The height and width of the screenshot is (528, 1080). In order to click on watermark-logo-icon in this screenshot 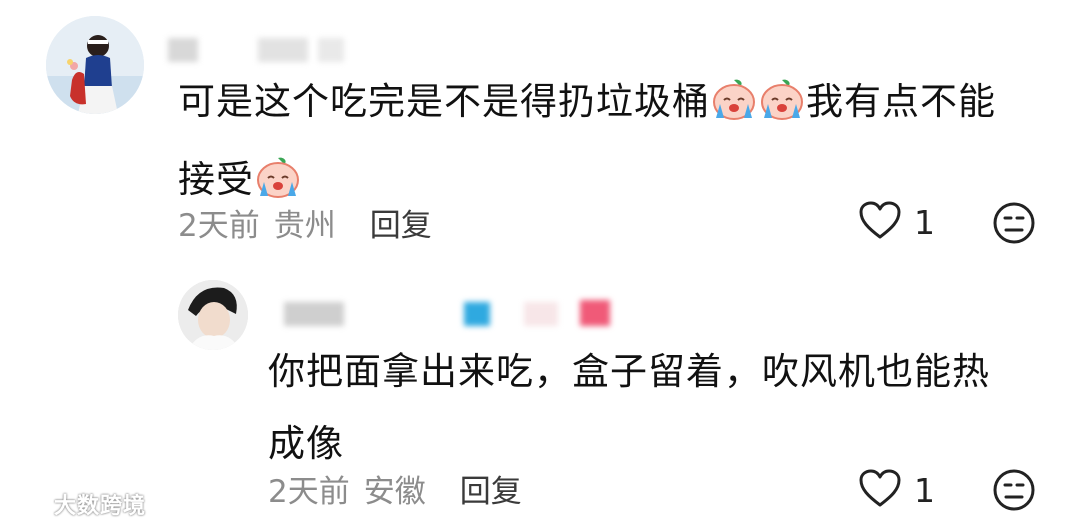, I will do `click(28, 504)`.